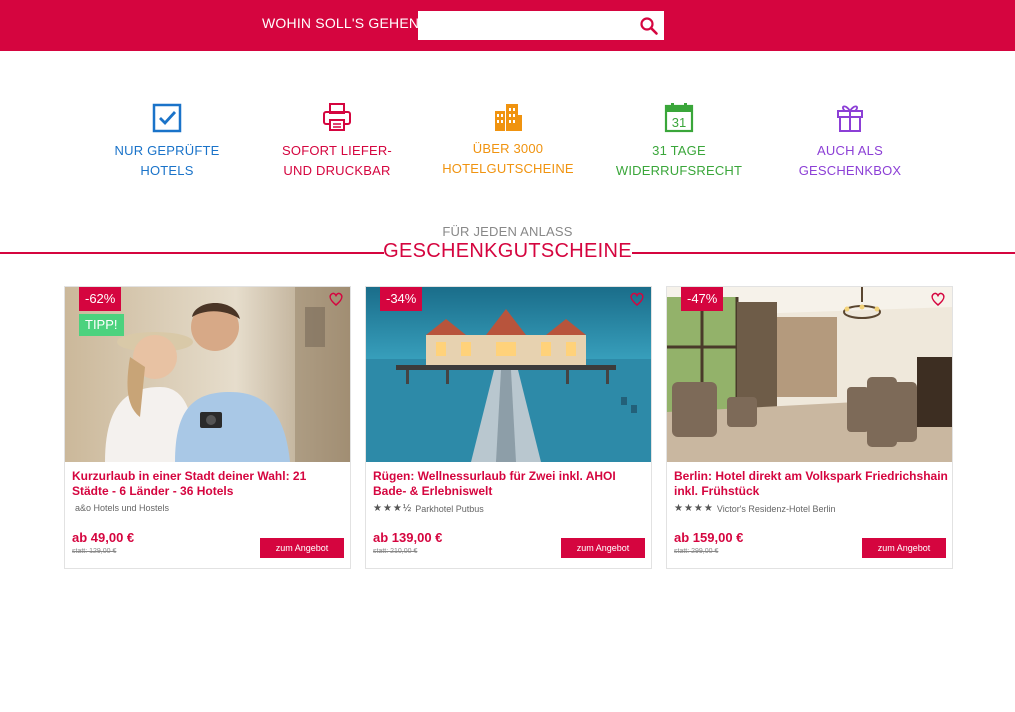 The width and height of the screenshot is (1015, 712). I want to click on offer-price: ab 139,00 €, so click(408, 537).